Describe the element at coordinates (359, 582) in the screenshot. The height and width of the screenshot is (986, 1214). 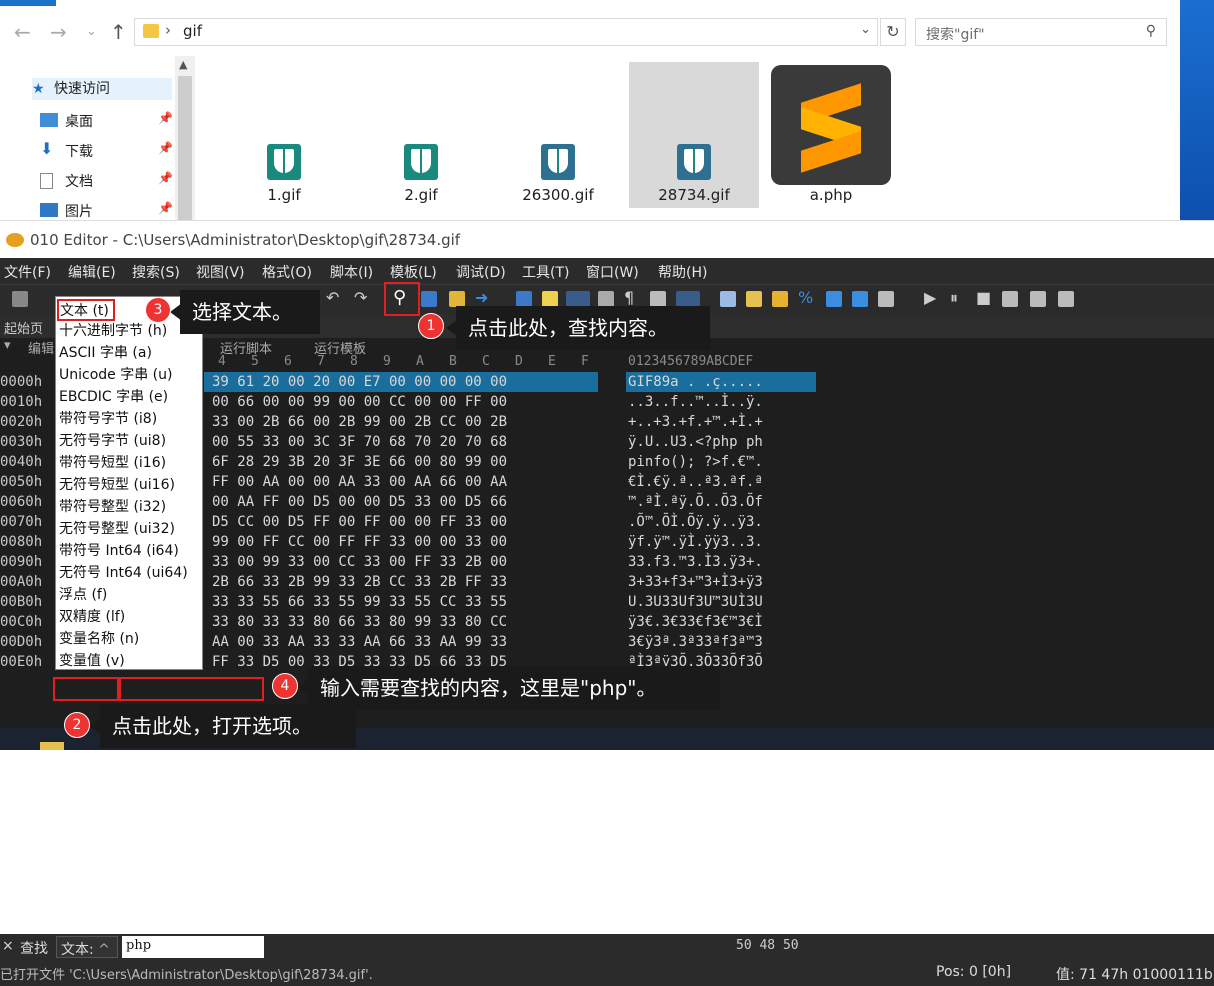
I see `row-hex-bytes: 2B 66 33 2B 99 33 2B CC 33 2B FF 33` at that location.